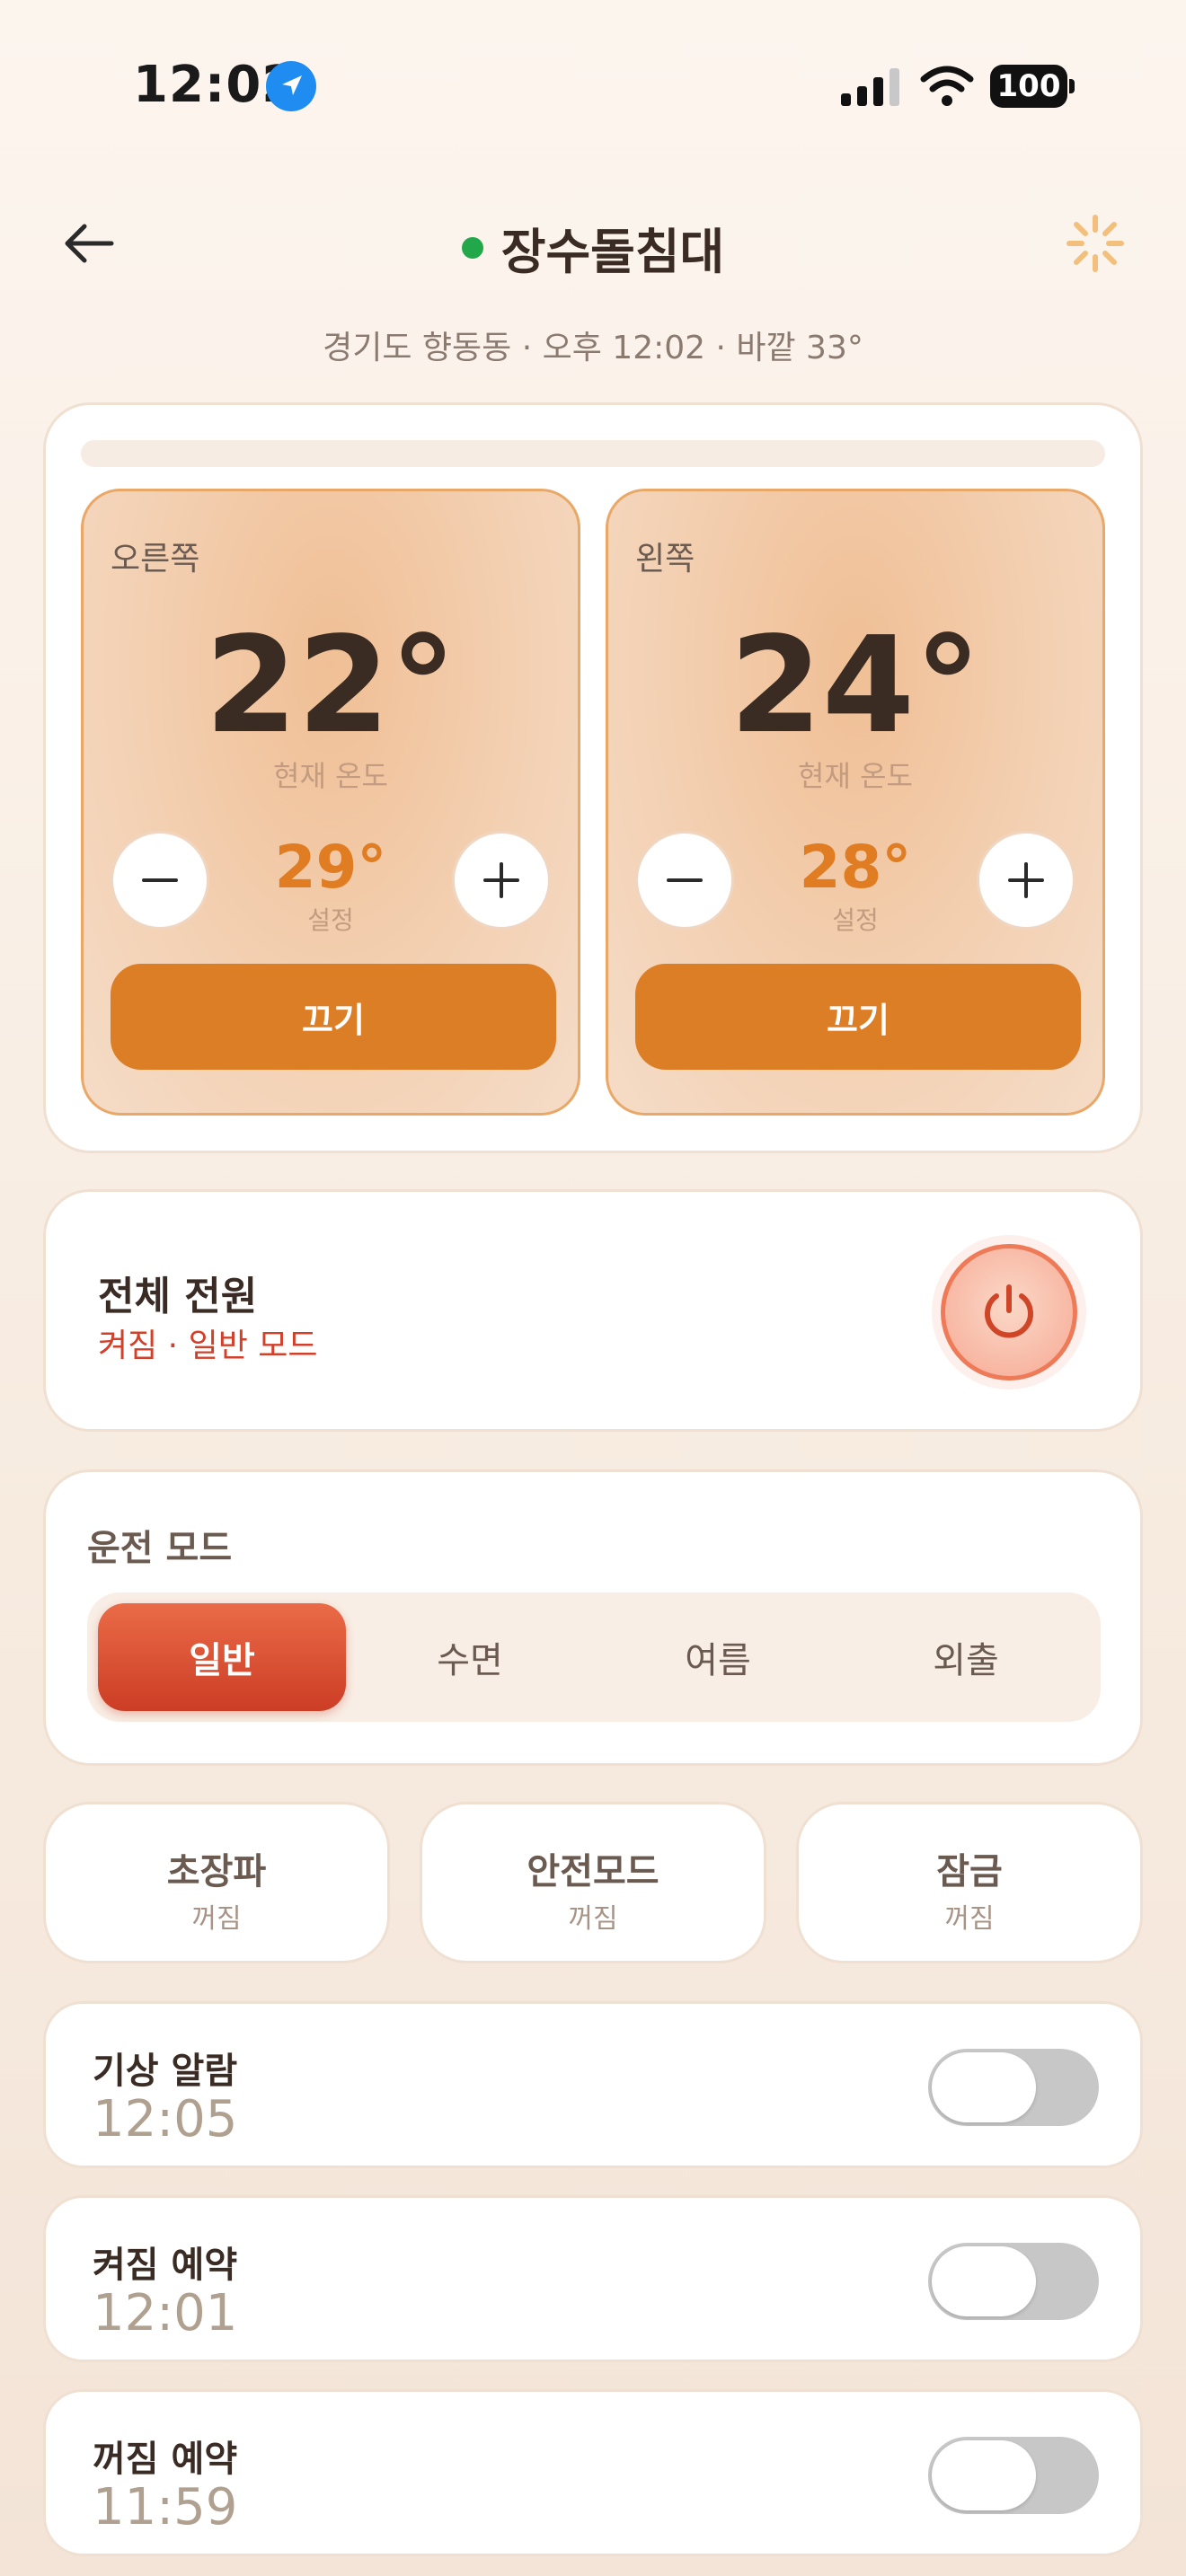 This screenshot has height=2576, width=1186. I want to click on location-weather-subtitle: 경기도 향동동 · 오후 12:02 · 바깥 33°, so click(593, 348).